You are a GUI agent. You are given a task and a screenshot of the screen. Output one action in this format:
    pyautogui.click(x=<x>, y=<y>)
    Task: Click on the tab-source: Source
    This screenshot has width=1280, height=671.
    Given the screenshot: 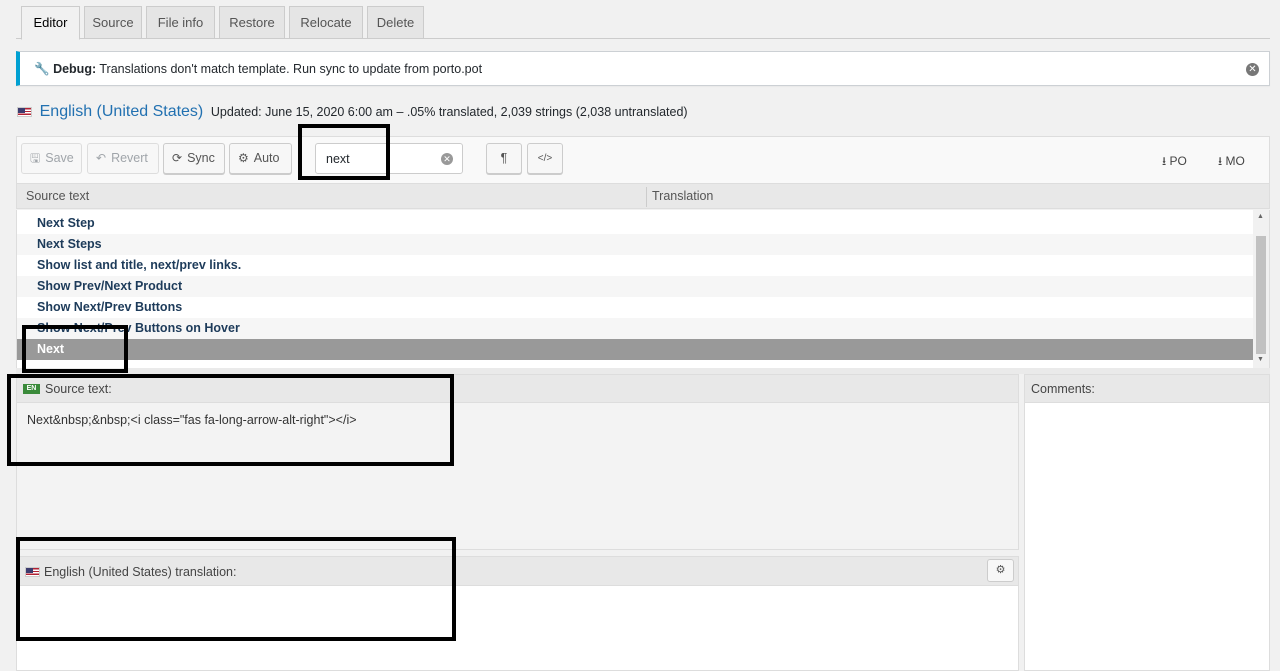 What is the action you would take?
    pyautogui.click(x=113, y=22)
    